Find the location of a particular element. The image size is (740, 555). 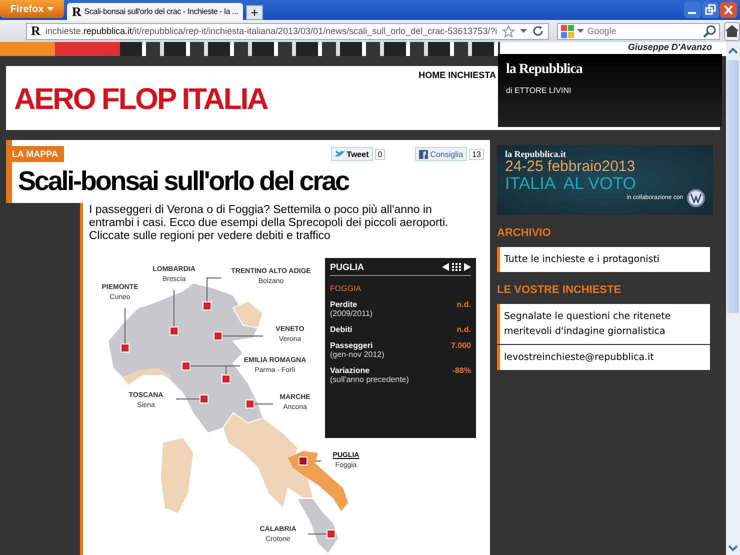

reload-icon is located at coordinates (538, 31).